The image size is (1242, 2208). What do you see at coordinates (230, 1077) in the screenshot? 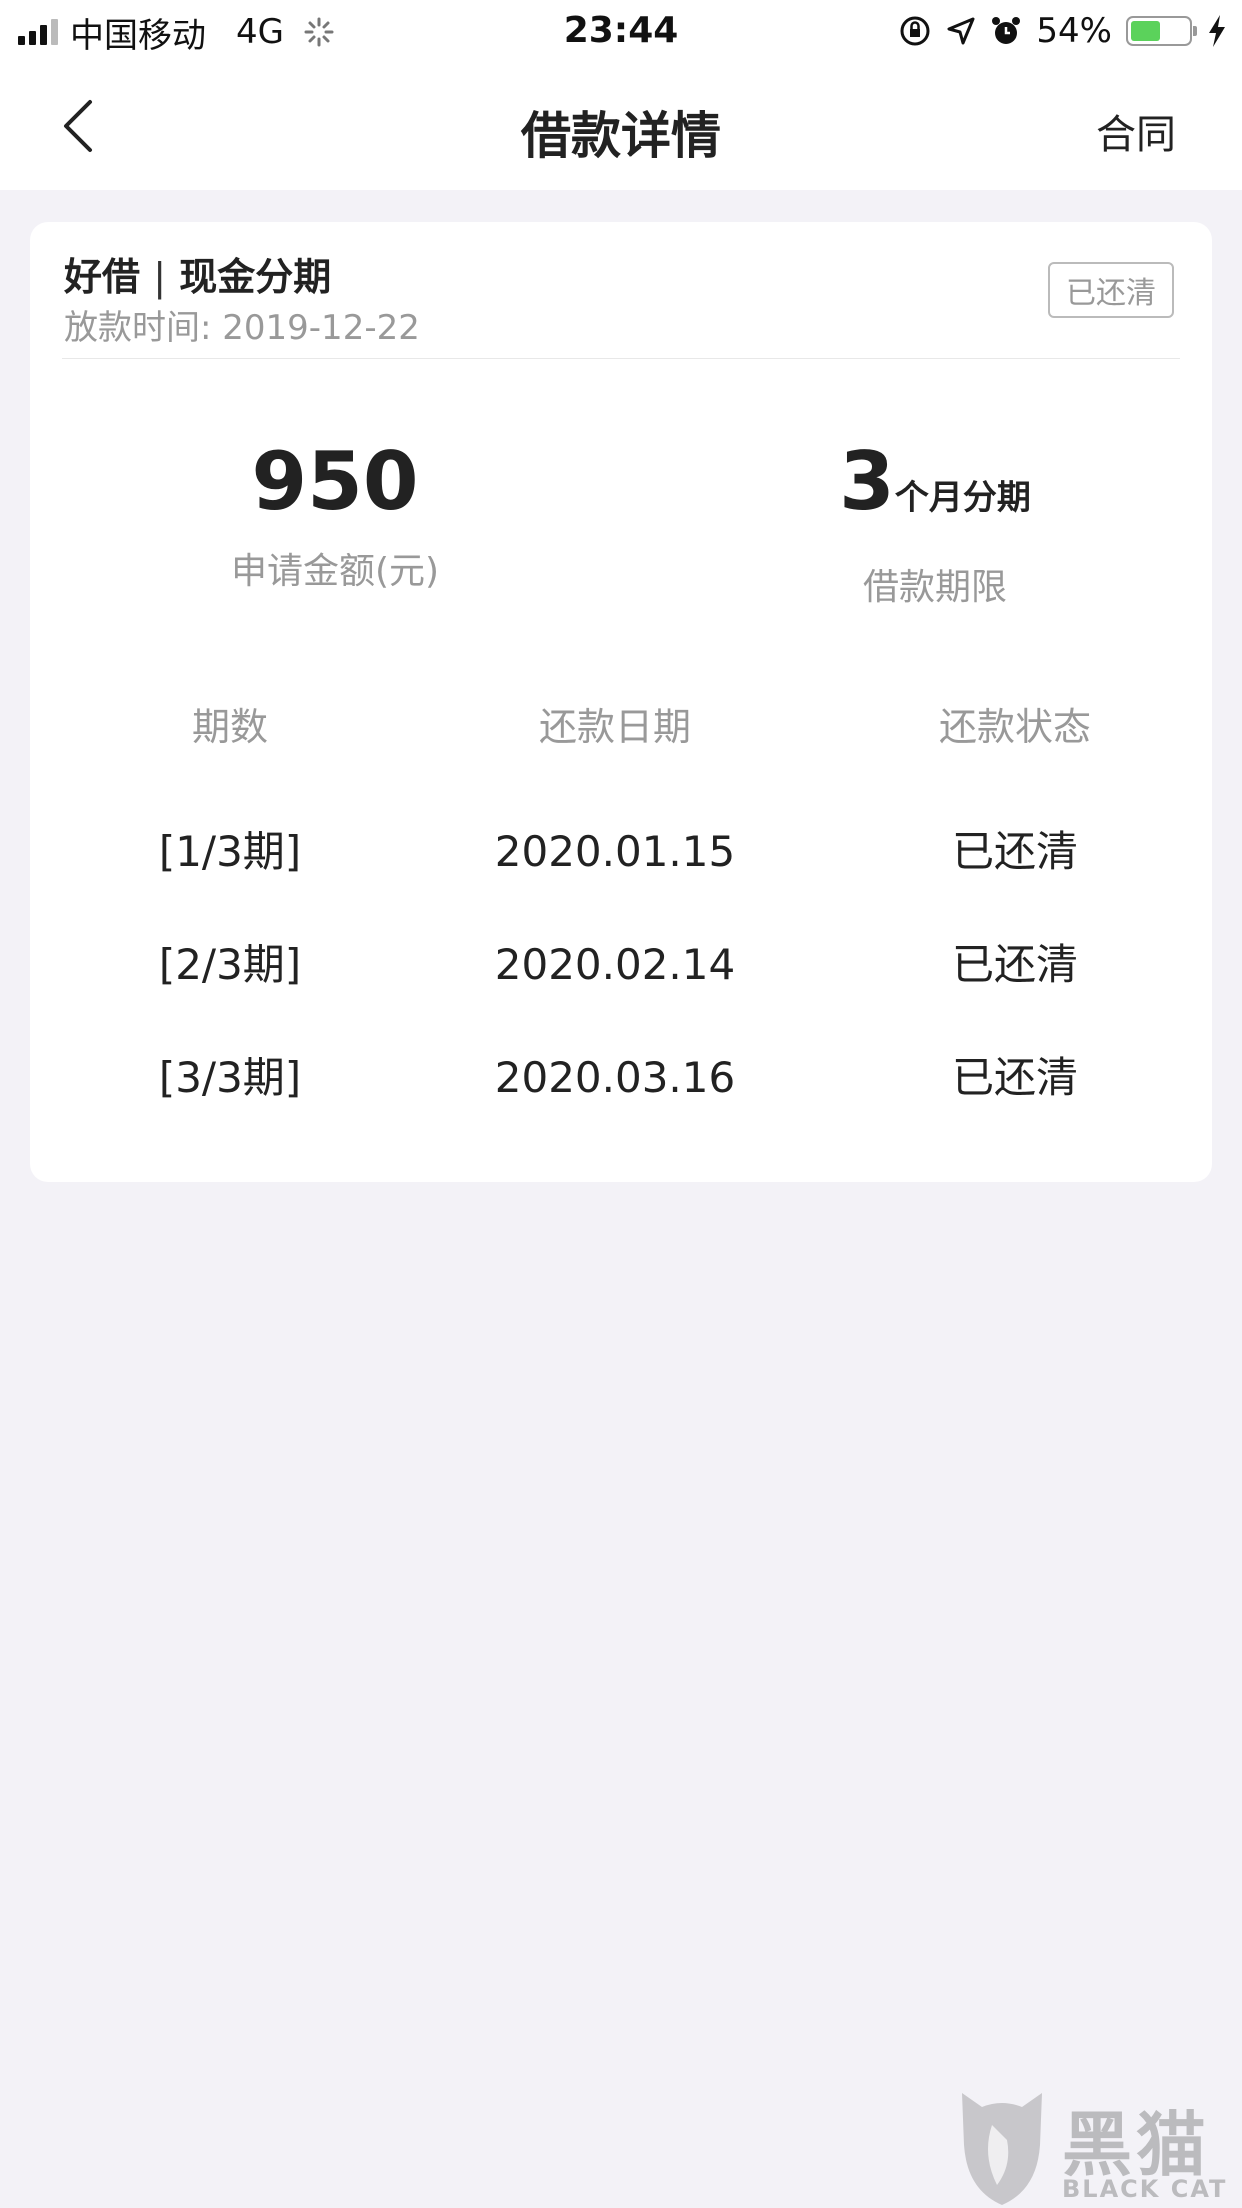
I see `row-period: [3/3期]` at bounding box center [230, 1077].